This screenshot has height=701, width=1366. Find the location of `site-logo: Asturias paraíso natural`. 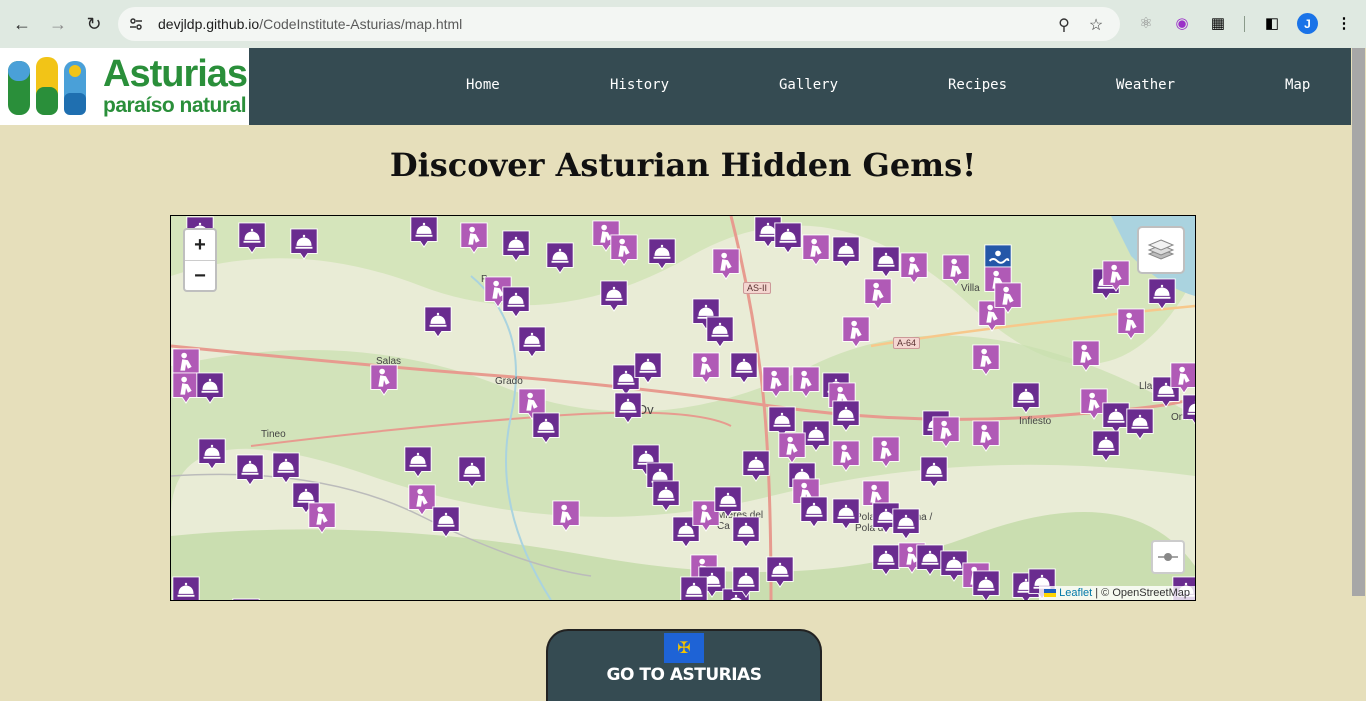

site-logo: Asturias paraíso natural is located at coordinates (124, 86).